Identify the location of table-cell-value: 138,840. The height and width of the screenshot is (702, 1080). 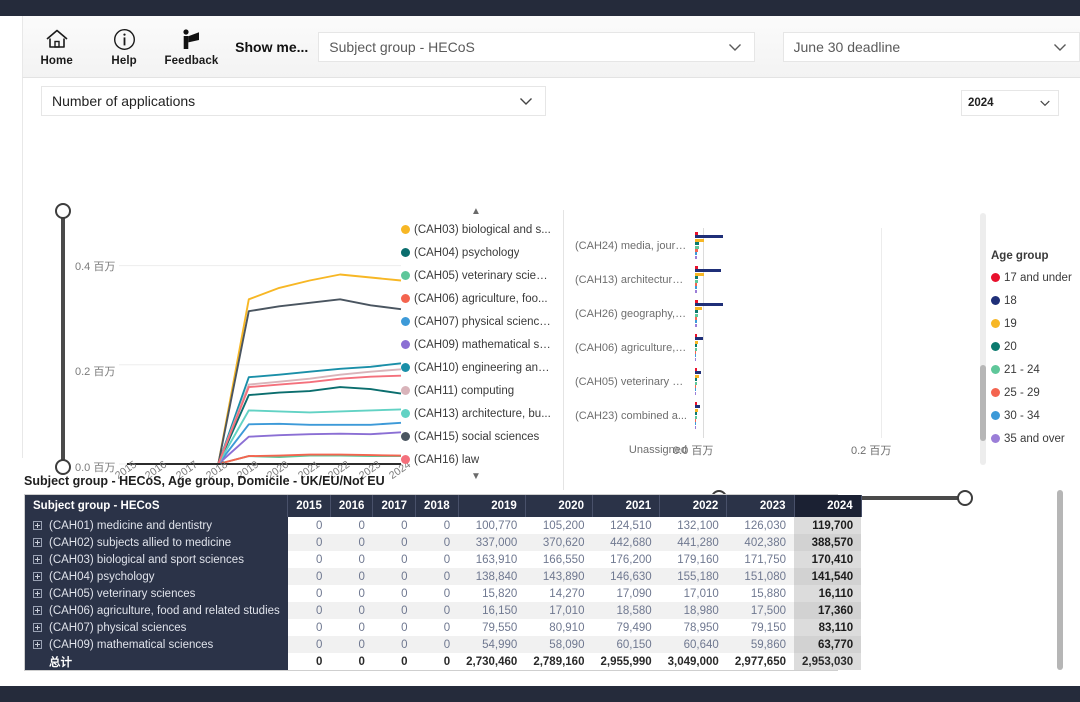
(492, 576).